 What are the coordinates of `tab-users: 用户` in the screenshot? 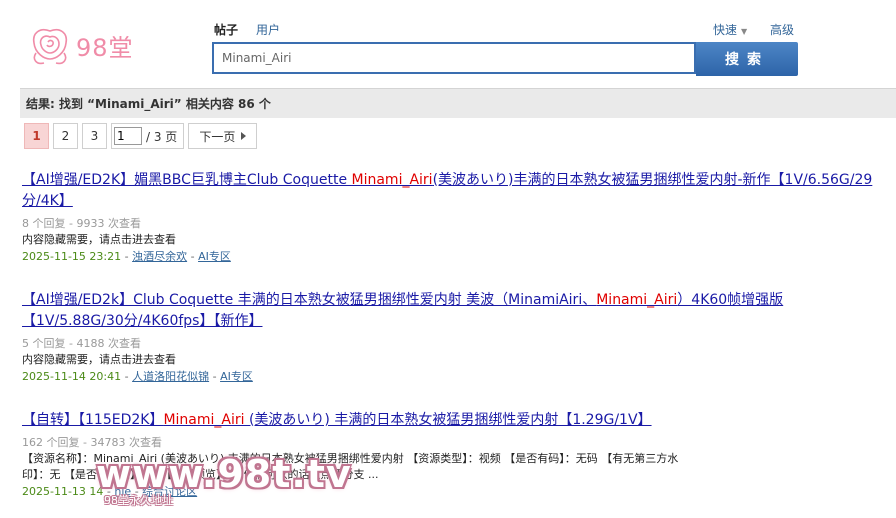 It's located at (268, 29).